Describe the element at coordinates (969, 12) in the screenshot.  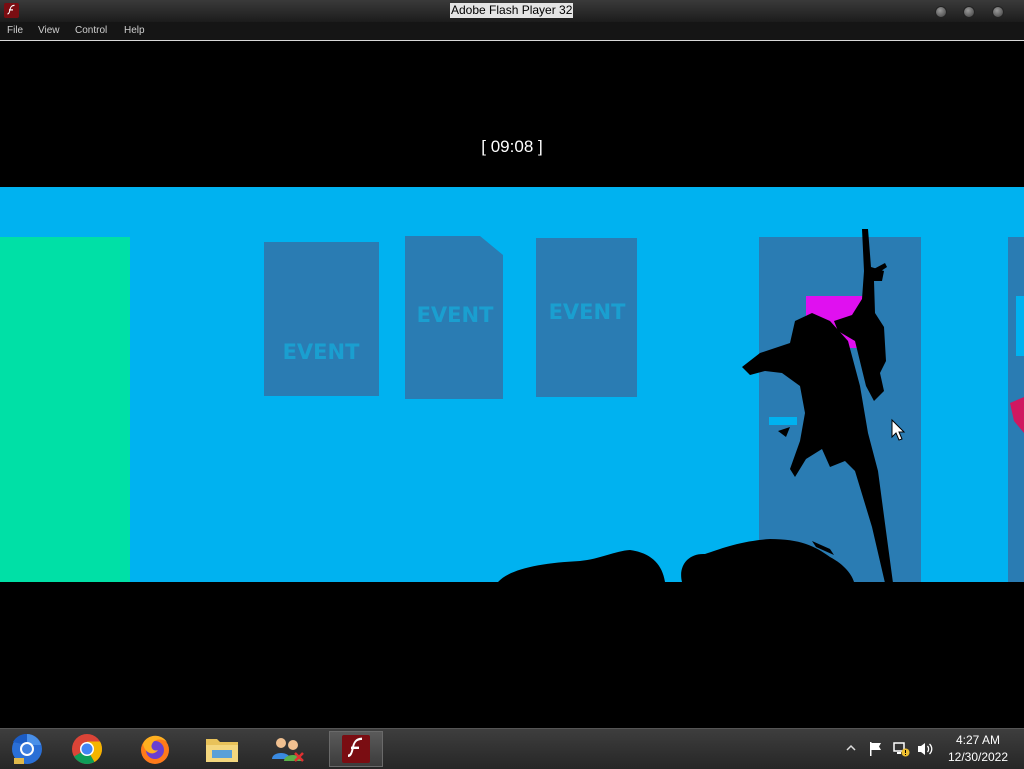
I see `maximize-button` at that location.